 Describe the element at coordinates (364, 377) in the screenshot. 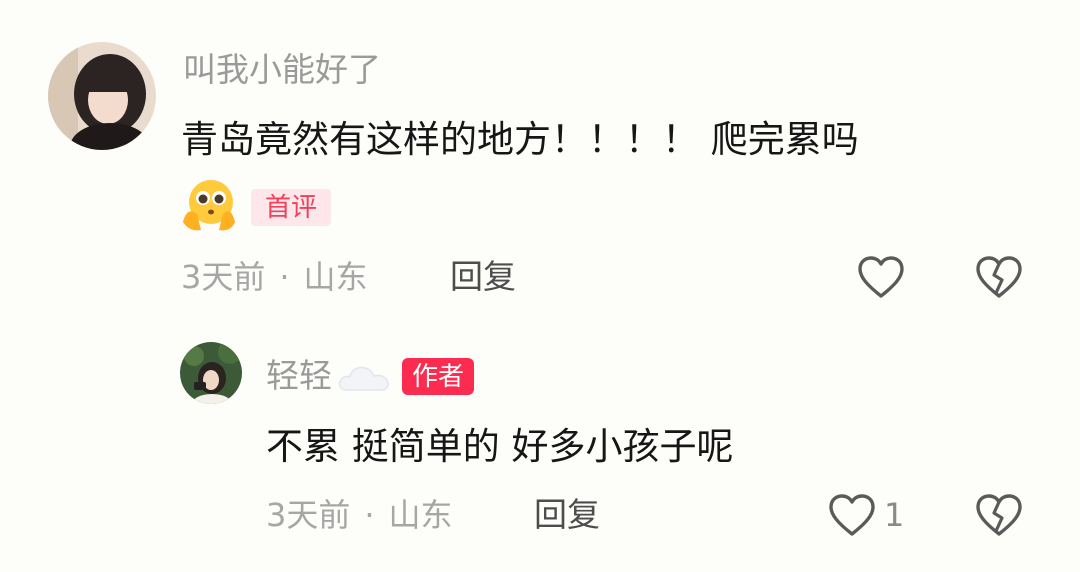

I see `cloud-icon` at that location.